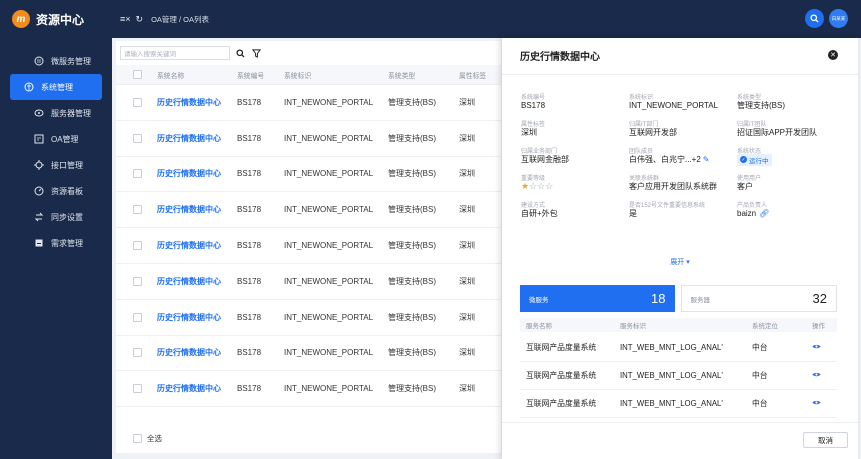  I want to click on sidebar-item-microservice: 微服务管理, so click(56, 61).